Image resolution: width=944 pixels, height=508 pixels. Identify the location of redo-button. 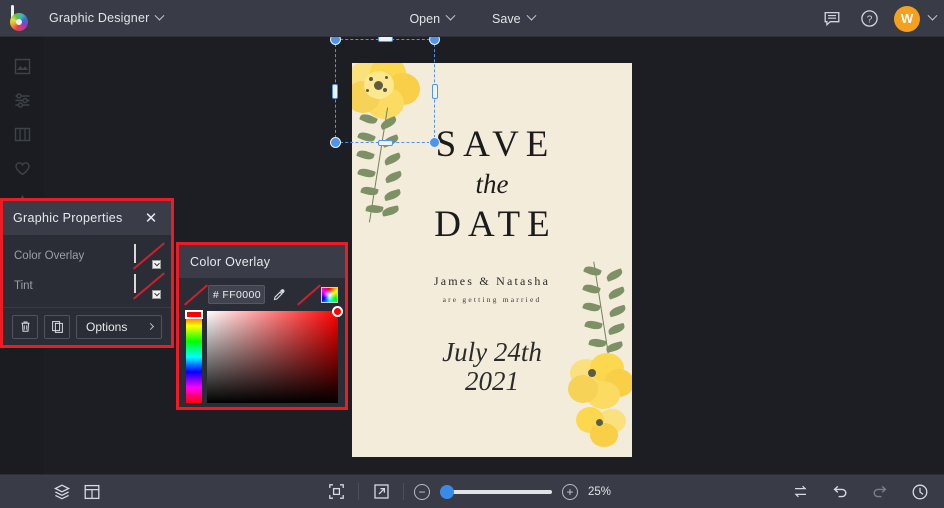
(880, 492).